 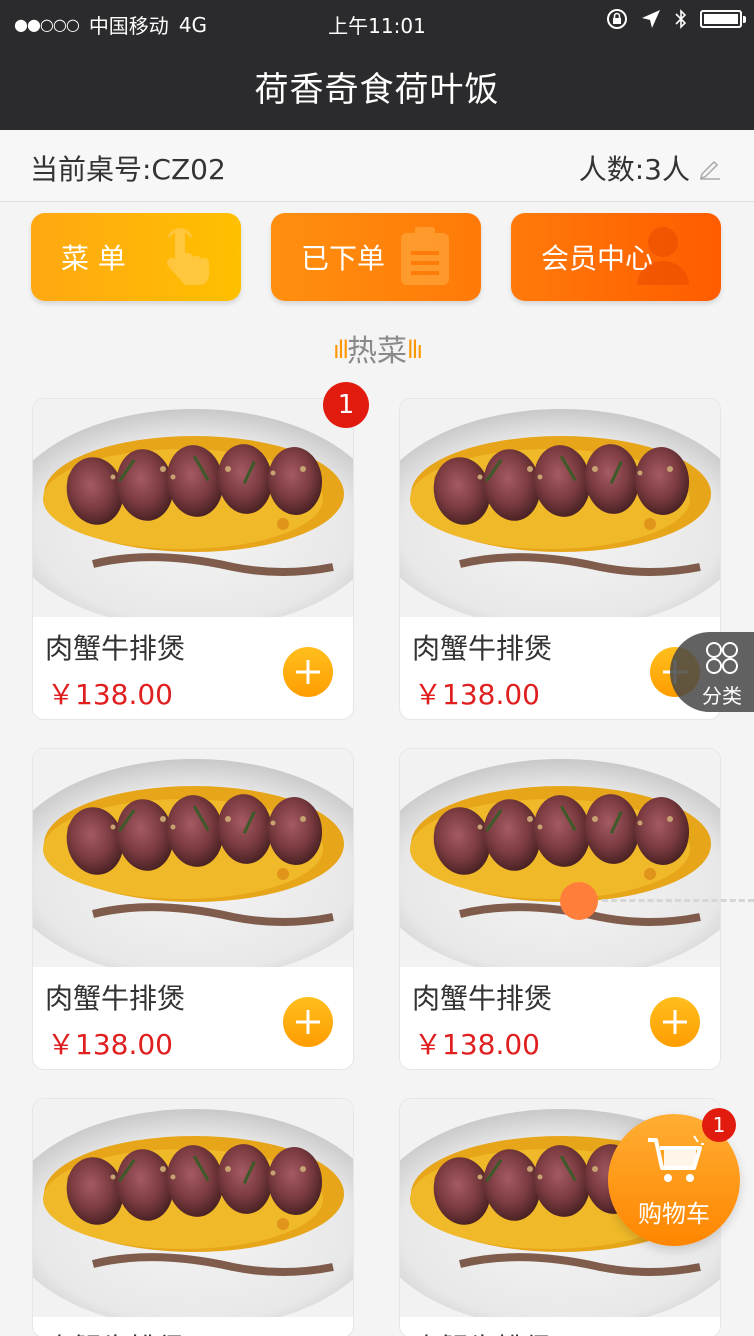 I want to click on cart-count-badge: 1, so click(x=719, y=1125).